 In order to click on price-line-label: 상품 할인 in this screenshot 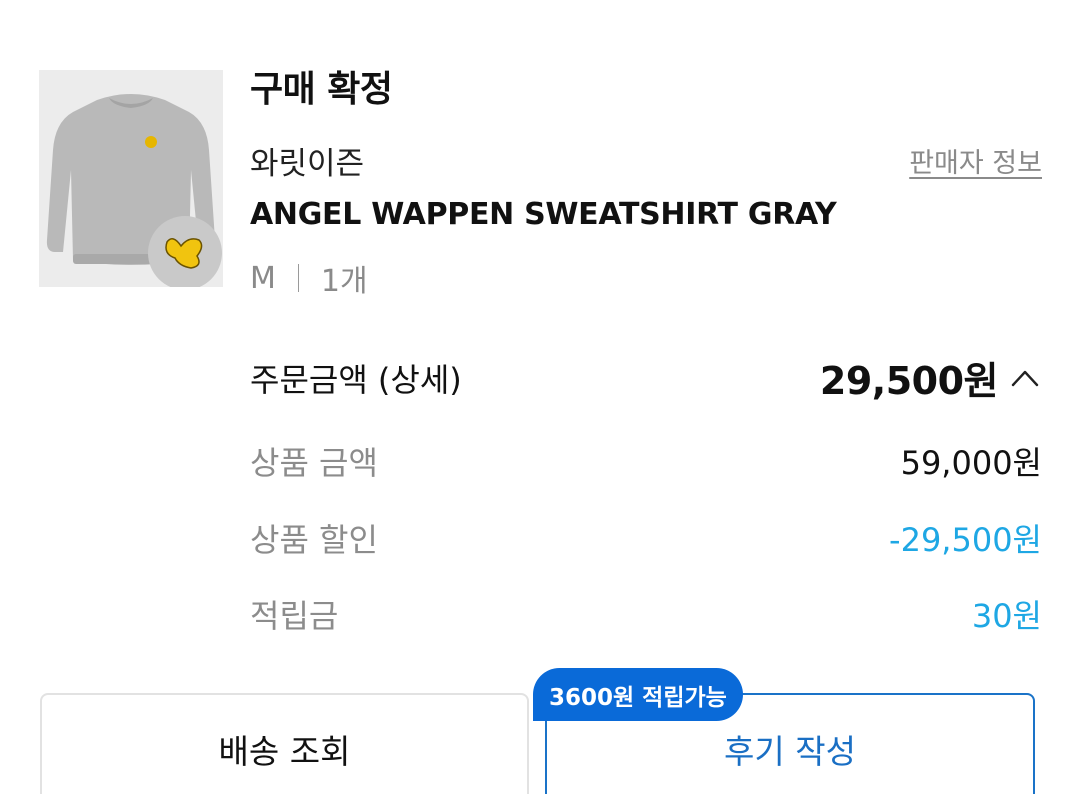, I will do `click(314, 540)`.